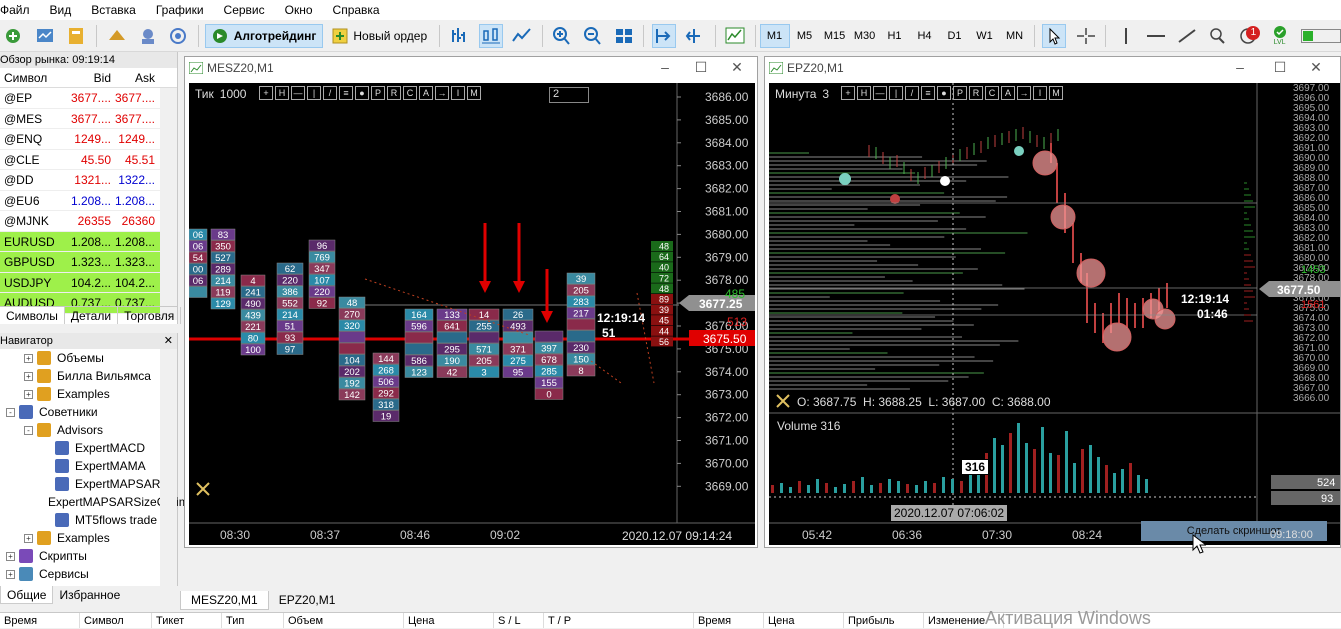  What do you see at coordinates (35, 77) in the screenshot?
I see `col-symbol: Символ` at bounding box center [35, 77].